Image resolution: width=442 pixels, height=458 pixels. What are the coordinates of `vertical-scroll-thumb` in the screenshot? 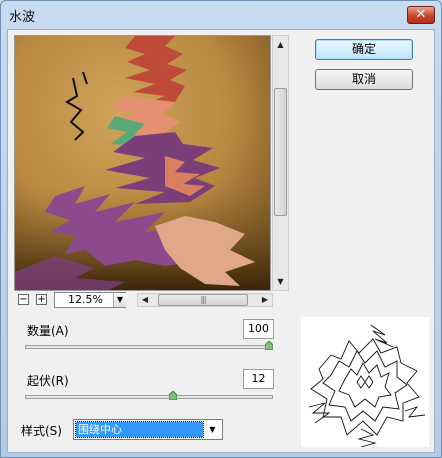 It's located at (280, 152).